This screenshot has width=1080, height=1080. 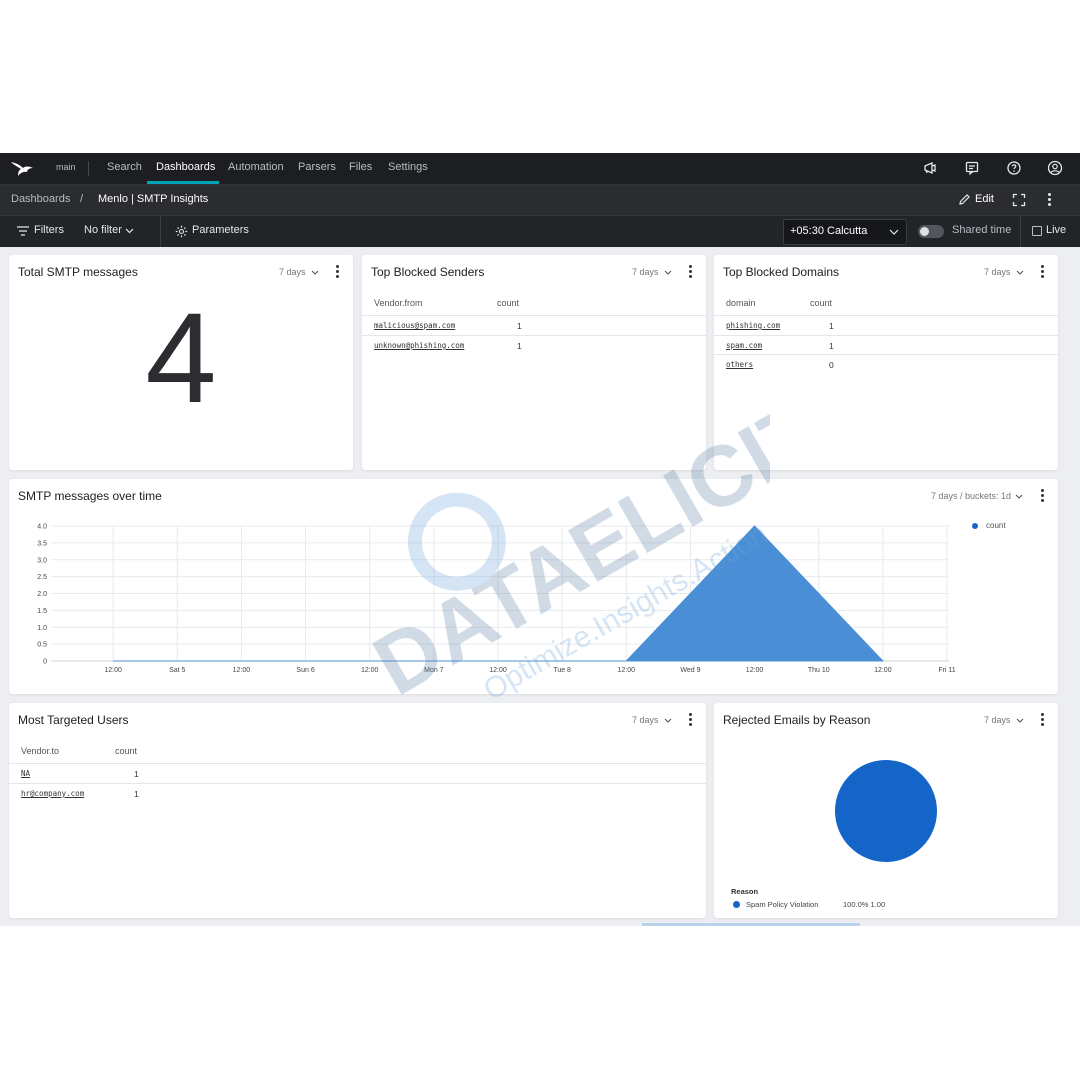 I want to click on table-cell-link: others, so click(x=739, y=364).